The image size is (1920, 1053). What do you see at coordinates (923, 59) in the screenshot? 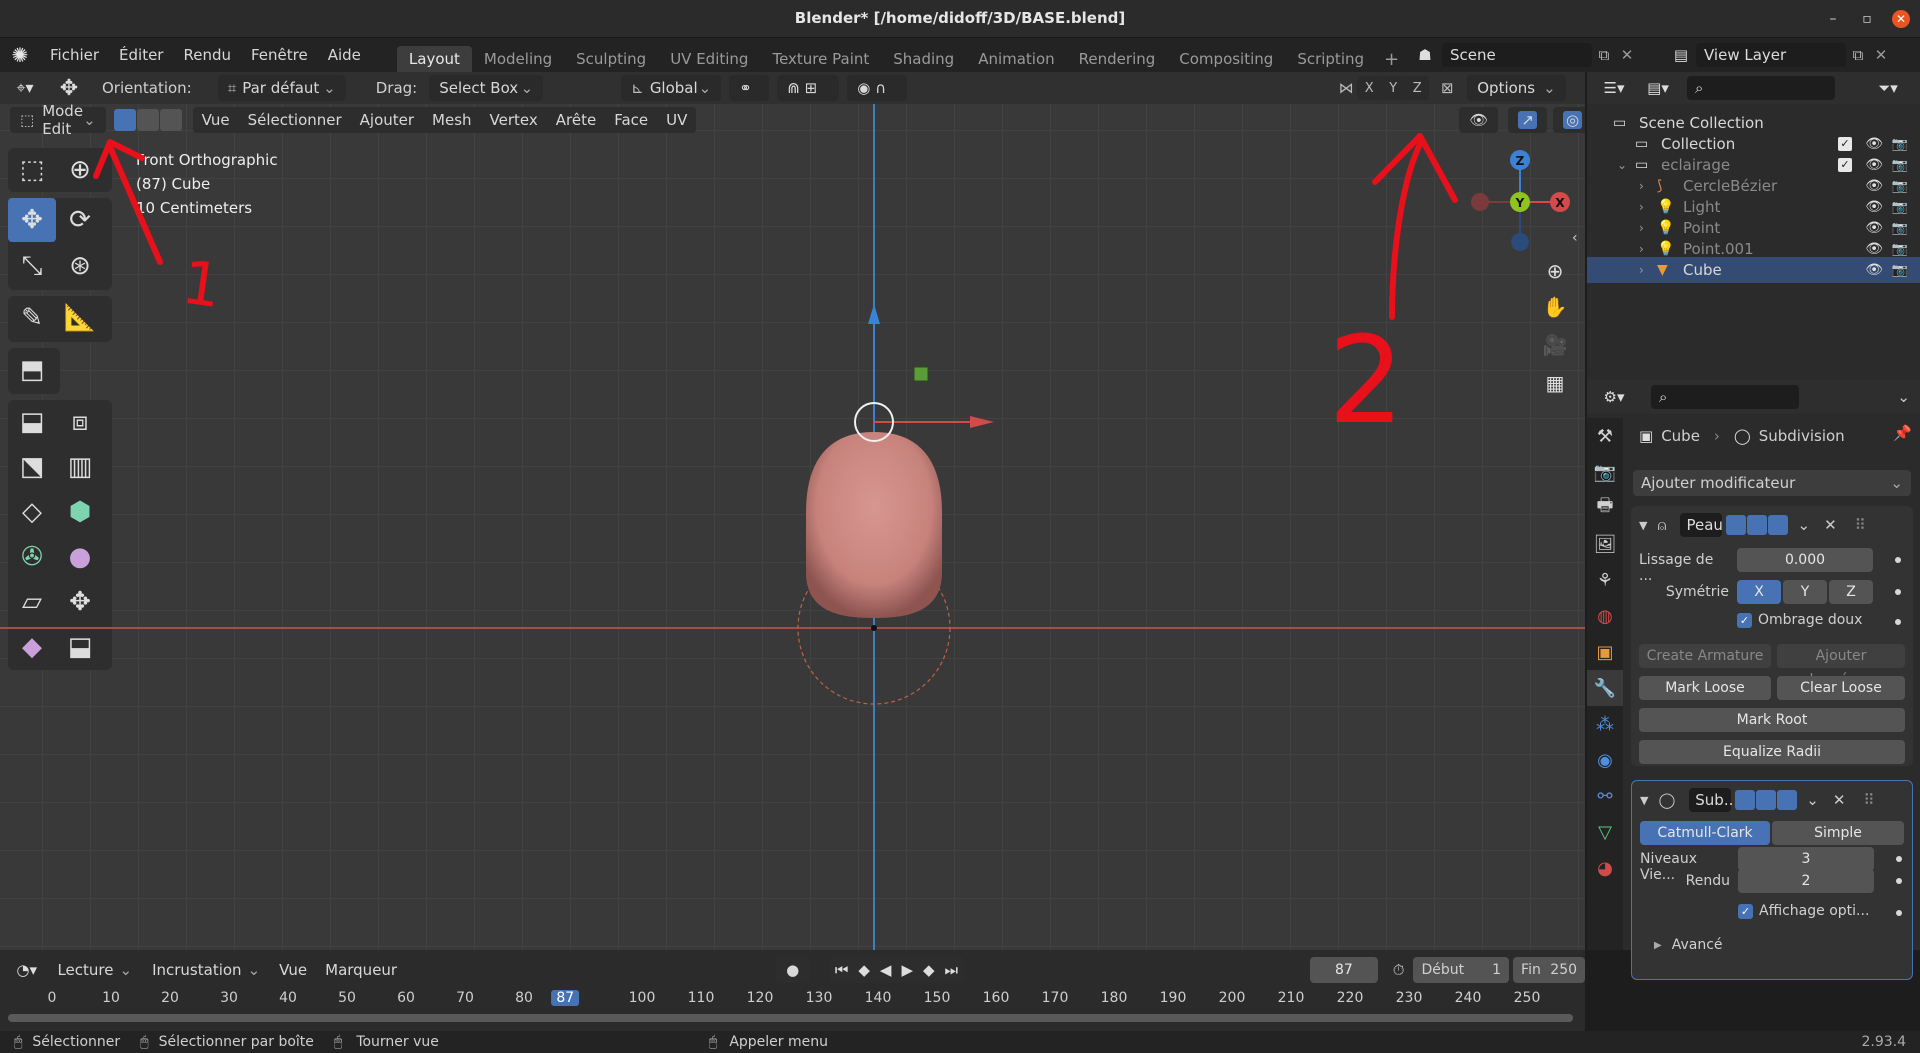
I see `tab-shading: Shading` at bounding box center [923, 59].